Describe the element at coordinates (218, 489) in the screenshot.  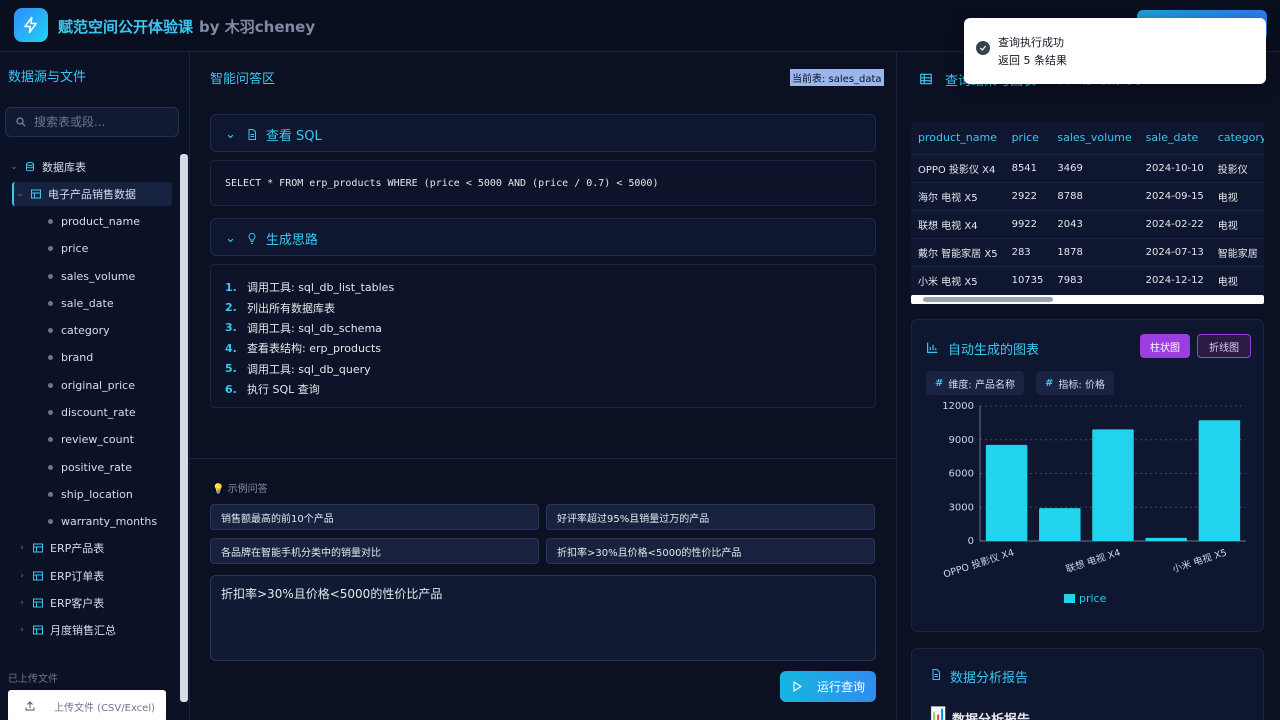
I see `lightbulb-icon: 💡` at that location.